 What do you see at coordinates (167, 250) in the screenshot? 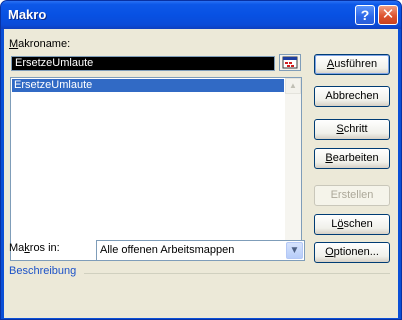
I see `macros-in-value: Alle offenen Arbeitsmappen` at bounding box center [167, 250].